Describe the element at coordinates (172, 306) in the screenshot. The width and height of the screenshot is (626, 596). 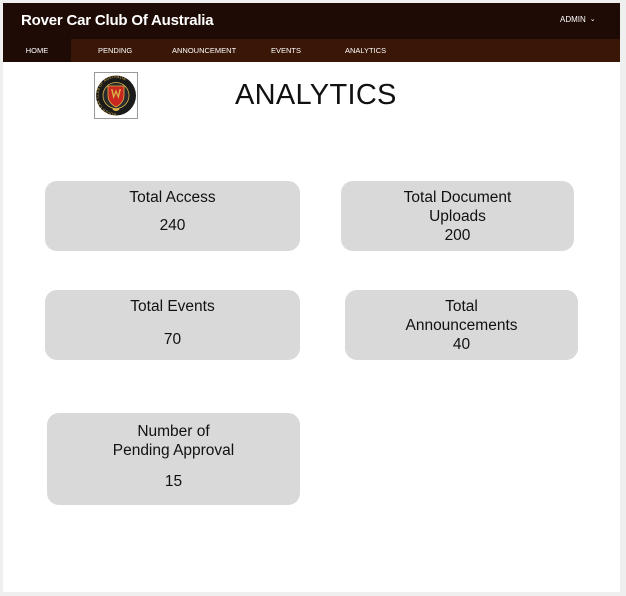
I see `stat-label: Total Events` at that location.